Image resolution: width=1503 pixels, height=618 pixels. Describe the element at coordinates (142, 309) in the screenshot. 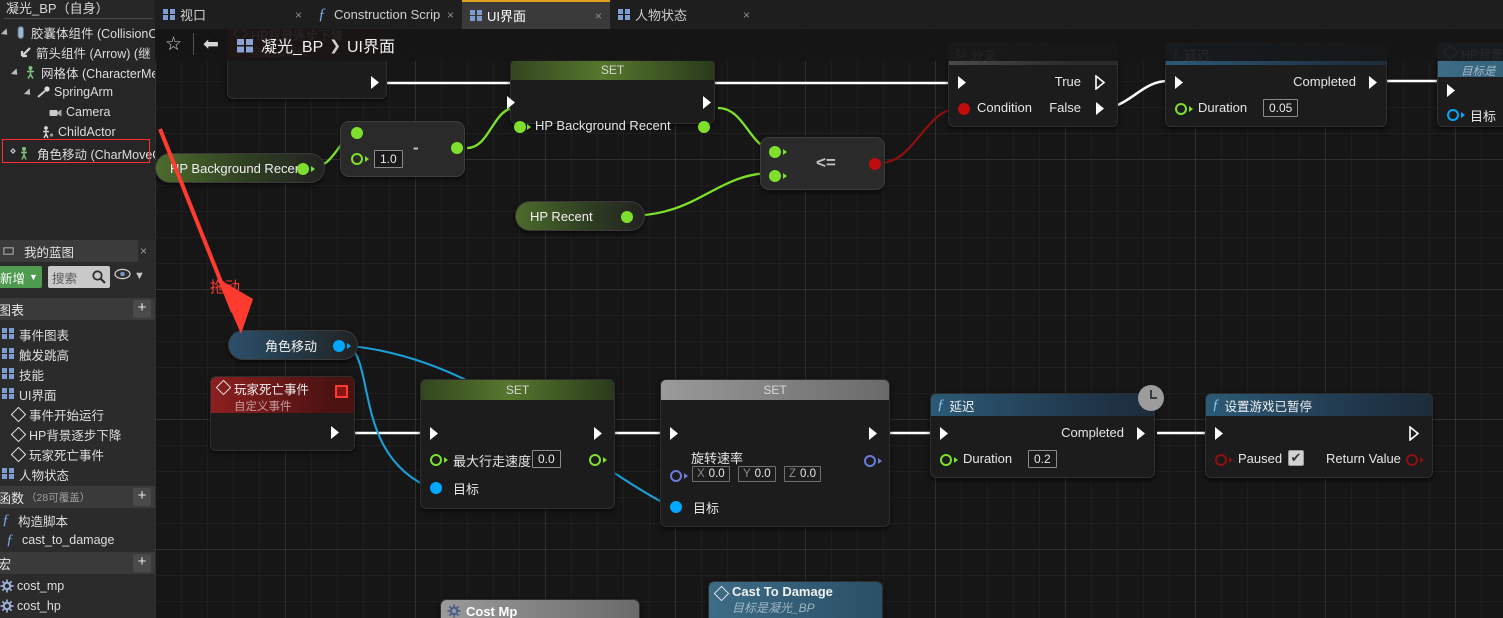

I see `add-graph-button: +` at that location.